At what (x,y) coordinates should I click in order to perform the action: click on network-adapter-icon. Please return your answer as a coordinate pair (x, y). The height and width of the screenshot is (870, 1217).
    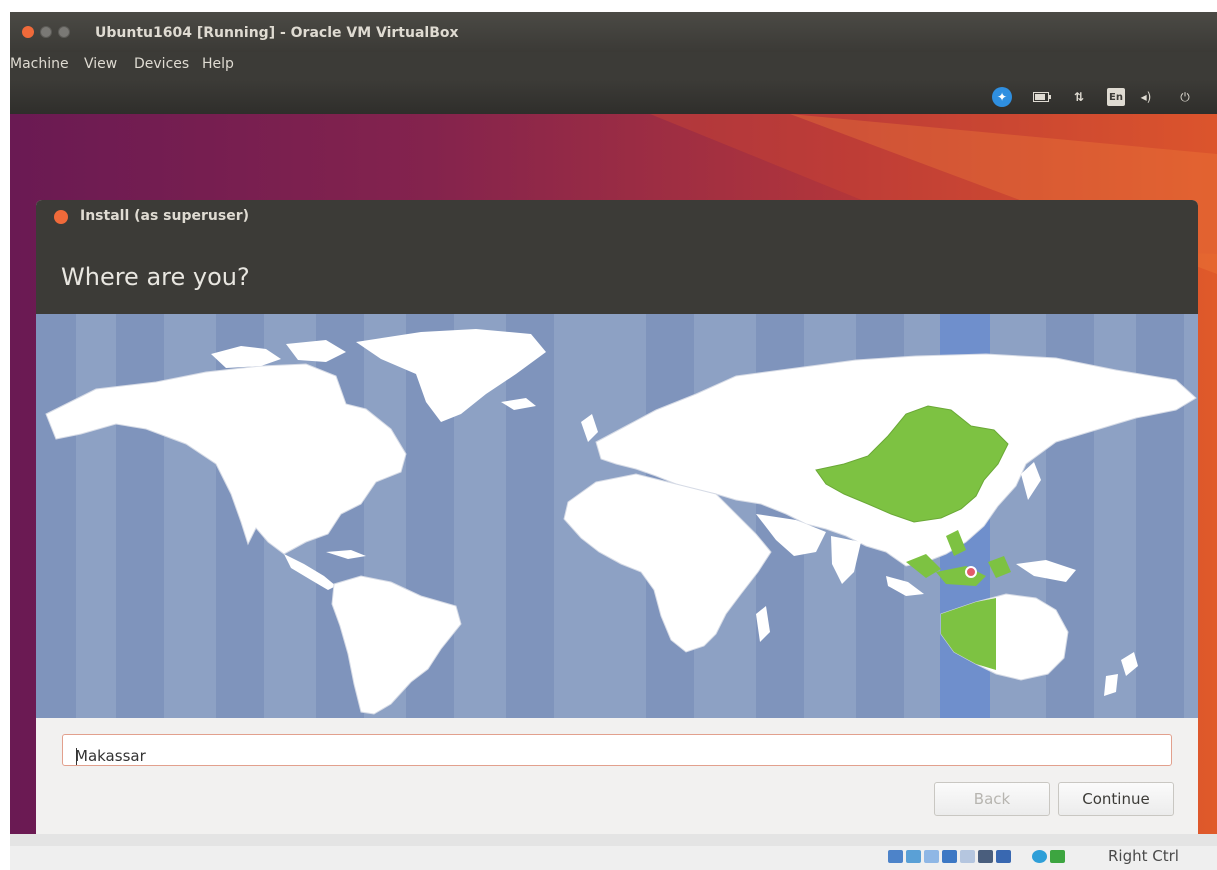
    Looking at the image, I should click on (949, 856).